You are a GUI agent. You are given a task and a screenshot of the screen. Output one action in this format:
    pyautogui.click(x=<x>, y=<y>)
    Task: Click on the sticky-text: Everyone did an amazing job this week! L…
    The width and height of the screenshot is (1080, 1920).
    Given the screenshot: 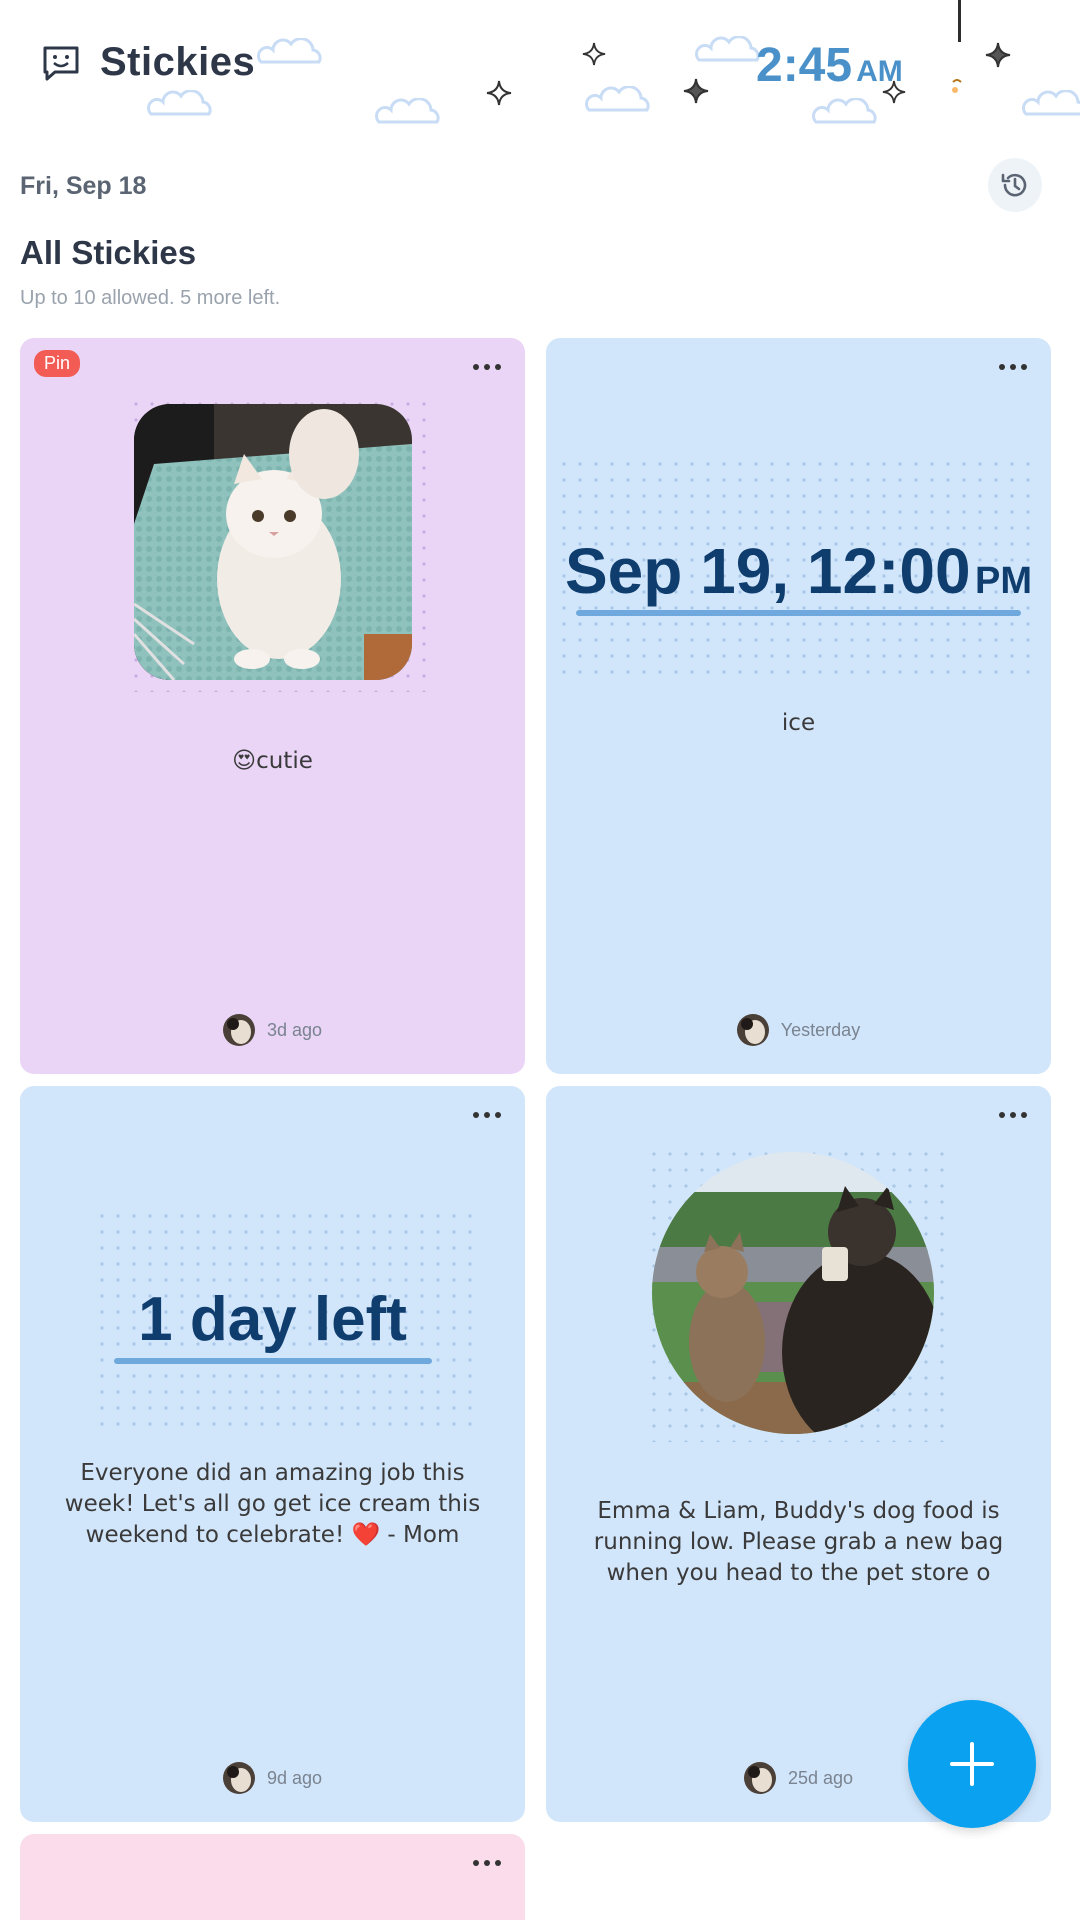 What is the action you would take?
    pyautogui.click(x=272, y=1504)
    